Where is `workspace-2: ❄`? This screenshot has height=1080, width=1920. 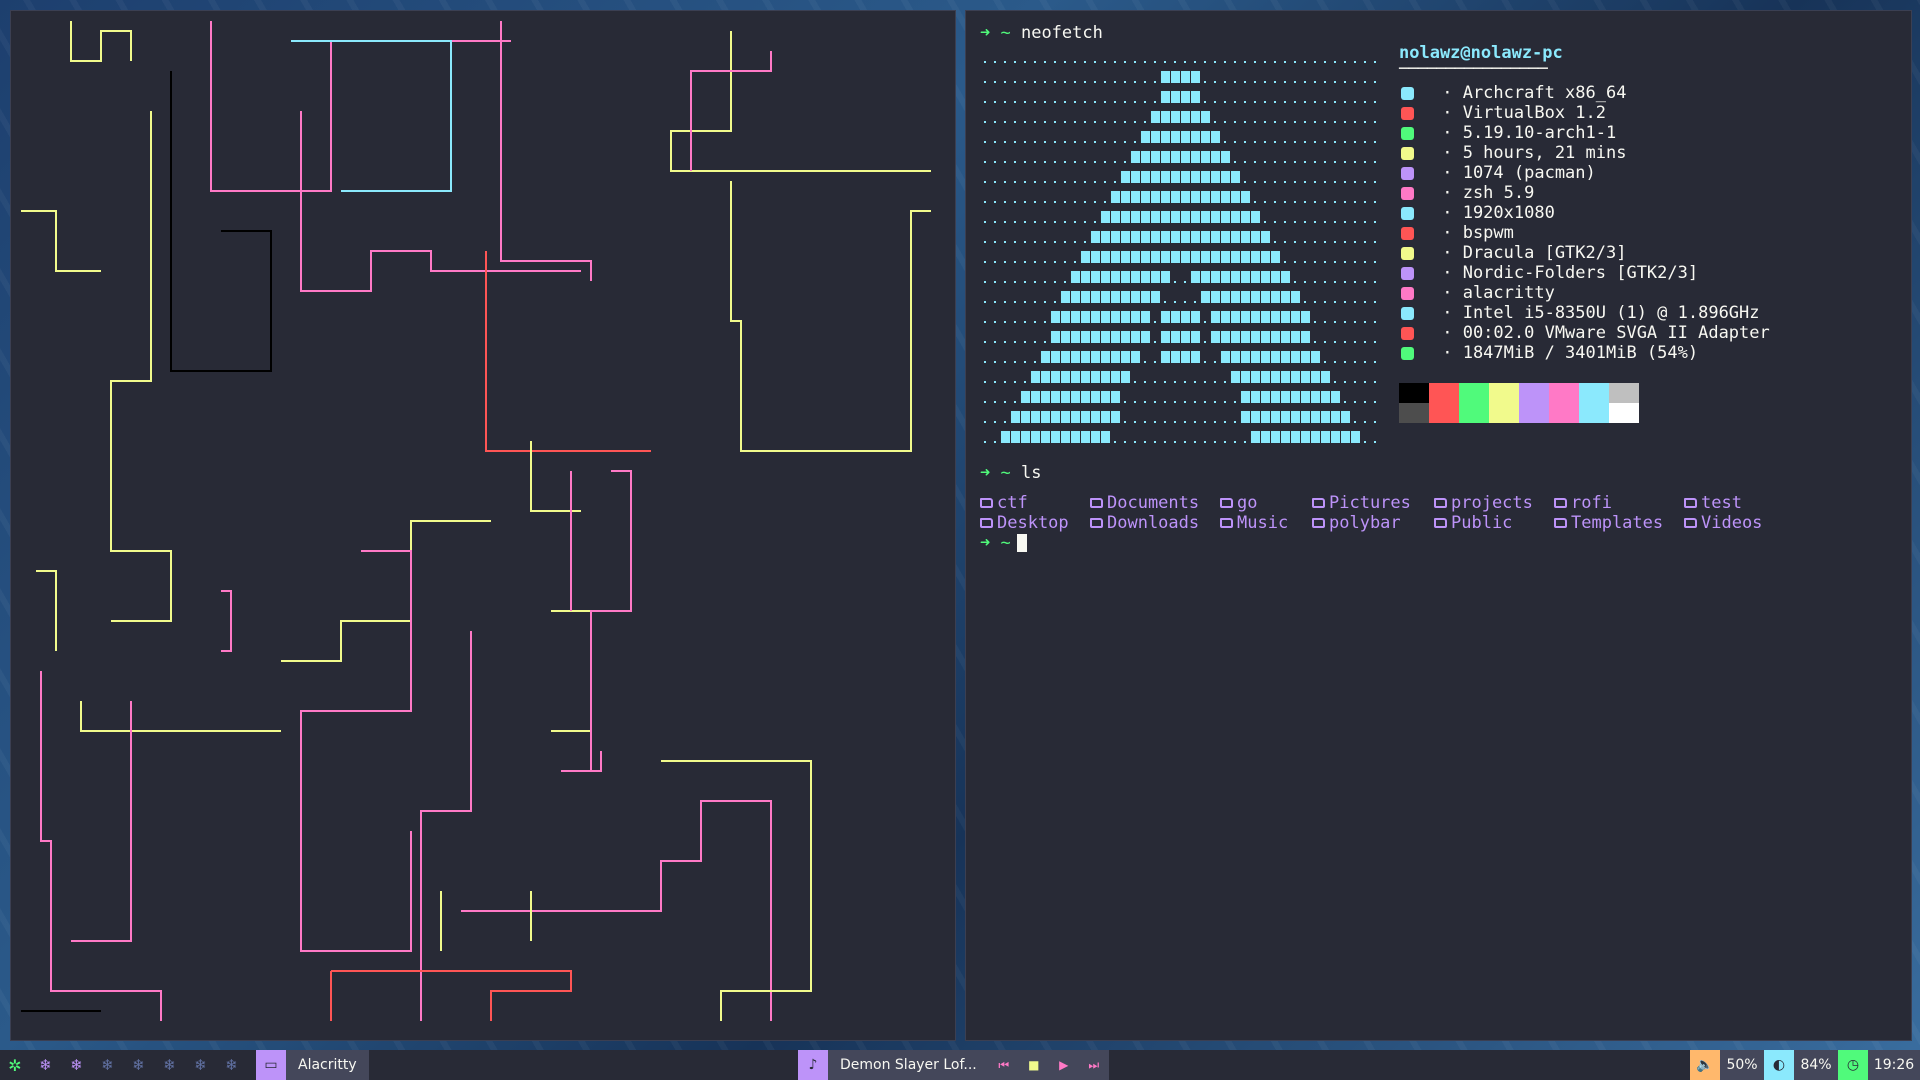 workspace-2: ❄ is located at coordinates (76, 1065).